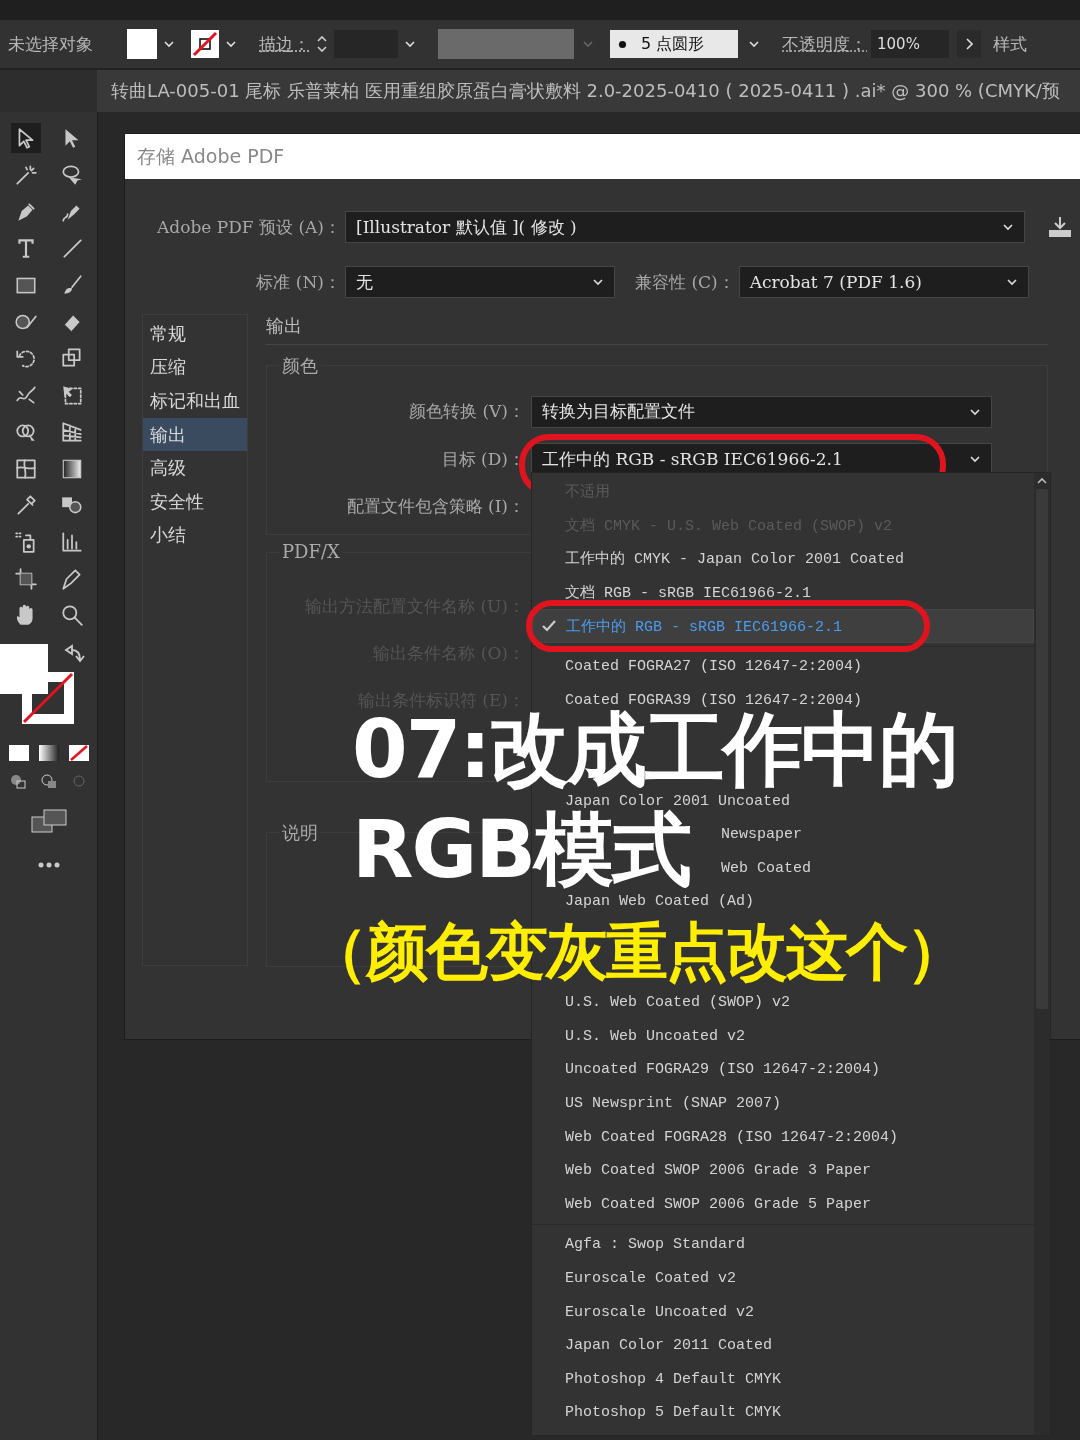  Describe the element at coordinates (366, 44) in the screenshot. I see `stroke-weight-field` at that location.